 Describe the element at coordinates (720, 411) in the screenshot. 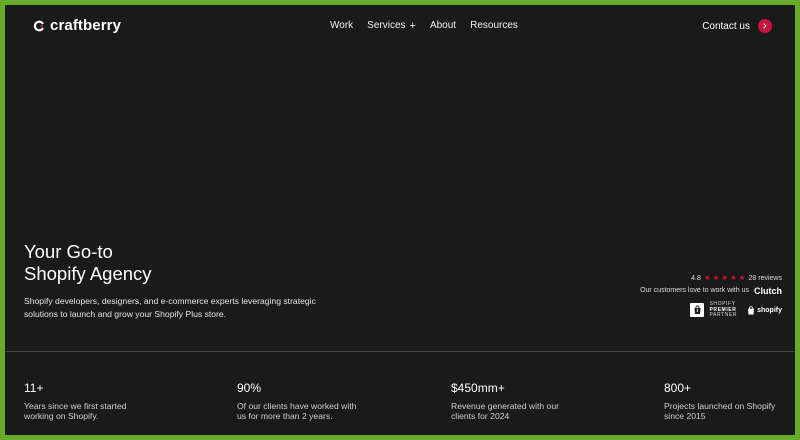

I see `stat-label: Projects launched on Shopify since 2015` at that location.